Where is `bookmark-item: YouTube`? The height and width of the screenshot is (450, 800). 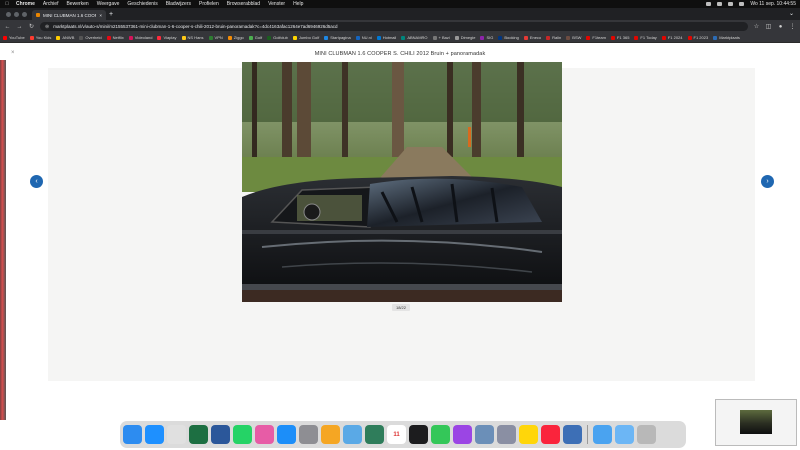
bookmark-item: YouTube is located at coordinates (14, 37).